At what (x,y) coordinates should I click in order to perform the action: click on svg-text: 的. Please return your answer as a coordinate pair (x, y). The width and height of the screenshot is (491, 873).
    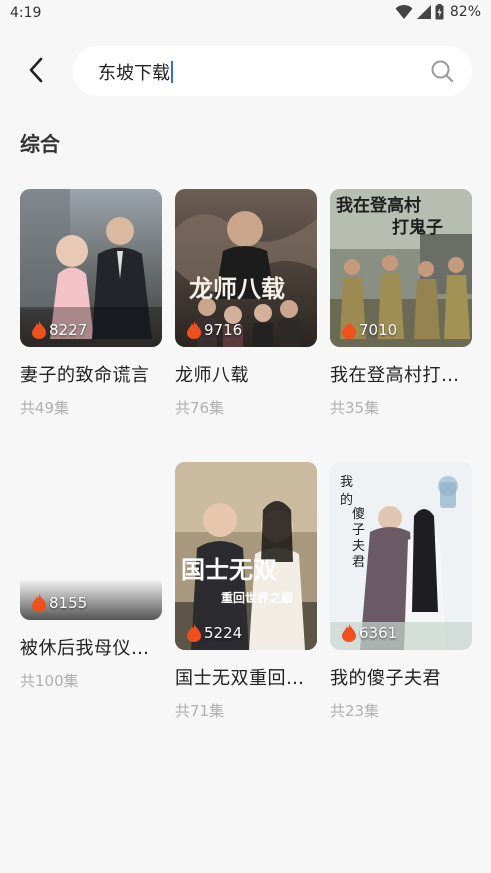
    Looking at the image, I should click on (346, 500).